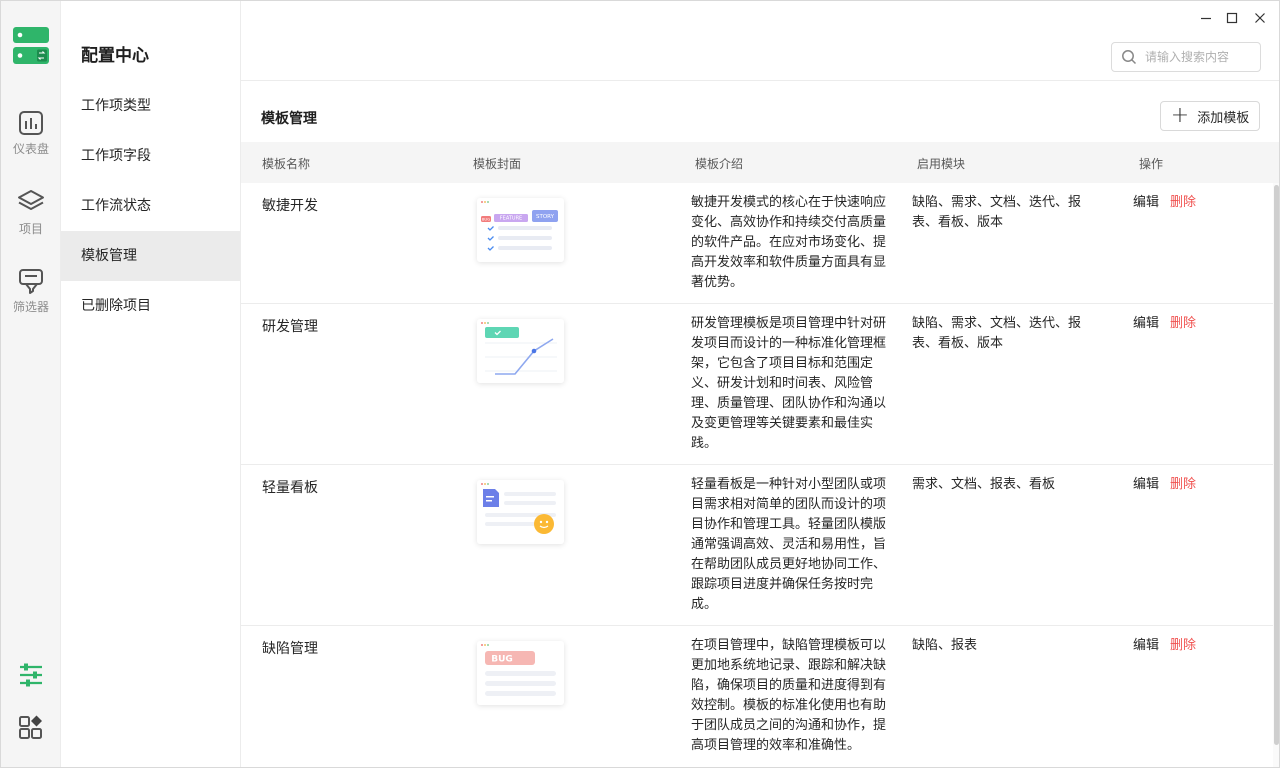 The height and width of the screenshot is (768, 1280). Describe the element at coordinates (290, 327) in the screenshot. I see `template-name: 研发管理` at that location.